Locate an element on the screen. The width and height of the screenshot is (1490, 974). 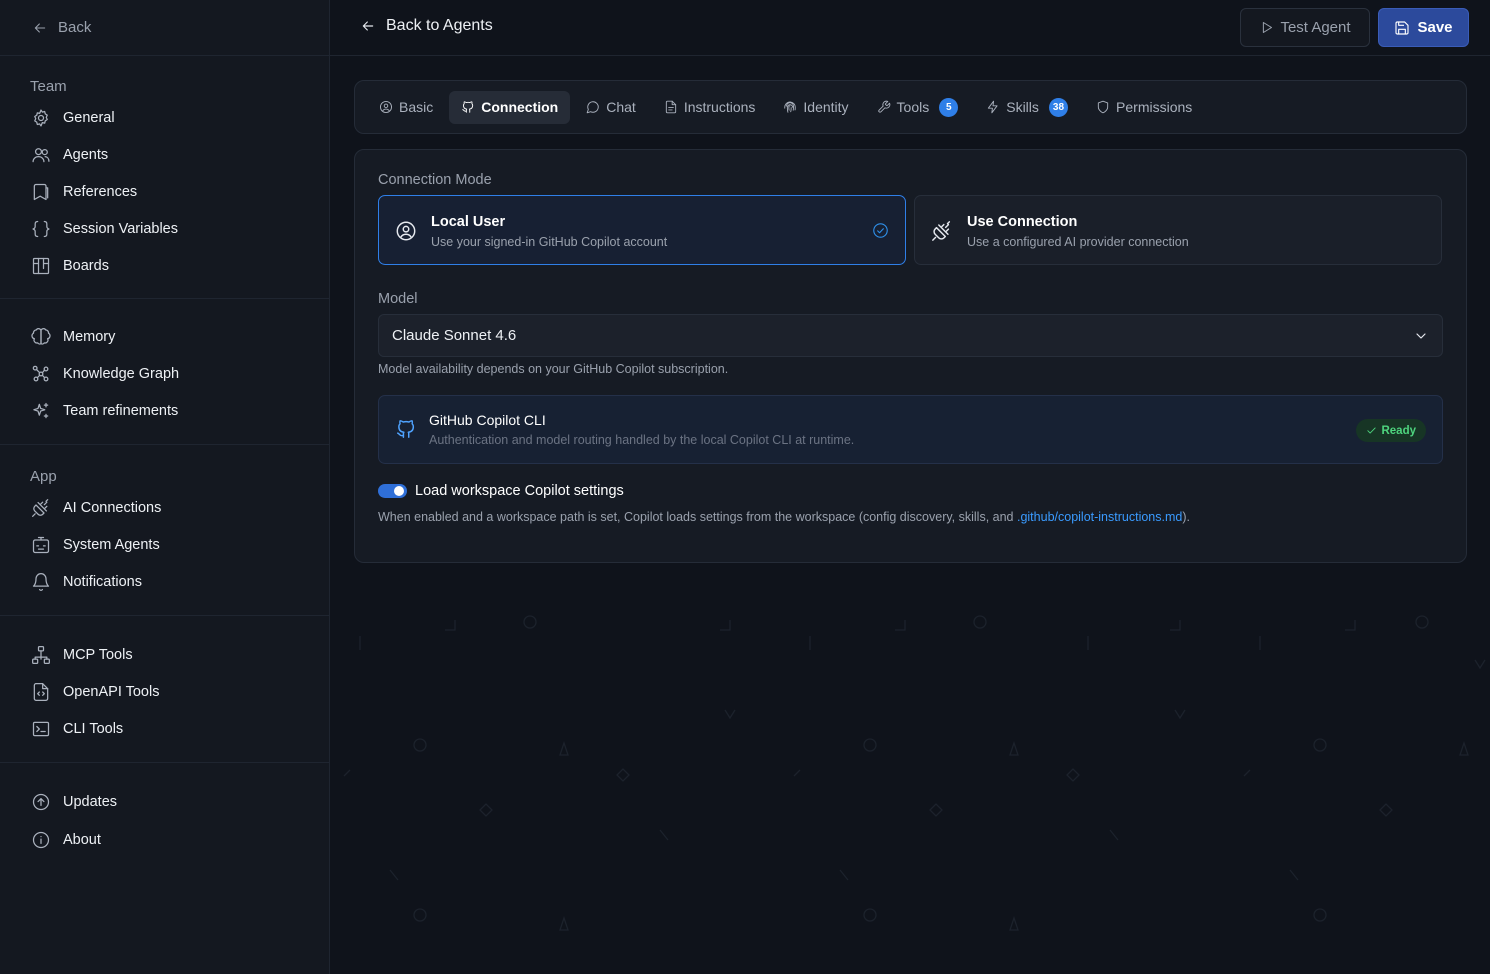
tab-connection: Connection is located at coordinates (510, 107).